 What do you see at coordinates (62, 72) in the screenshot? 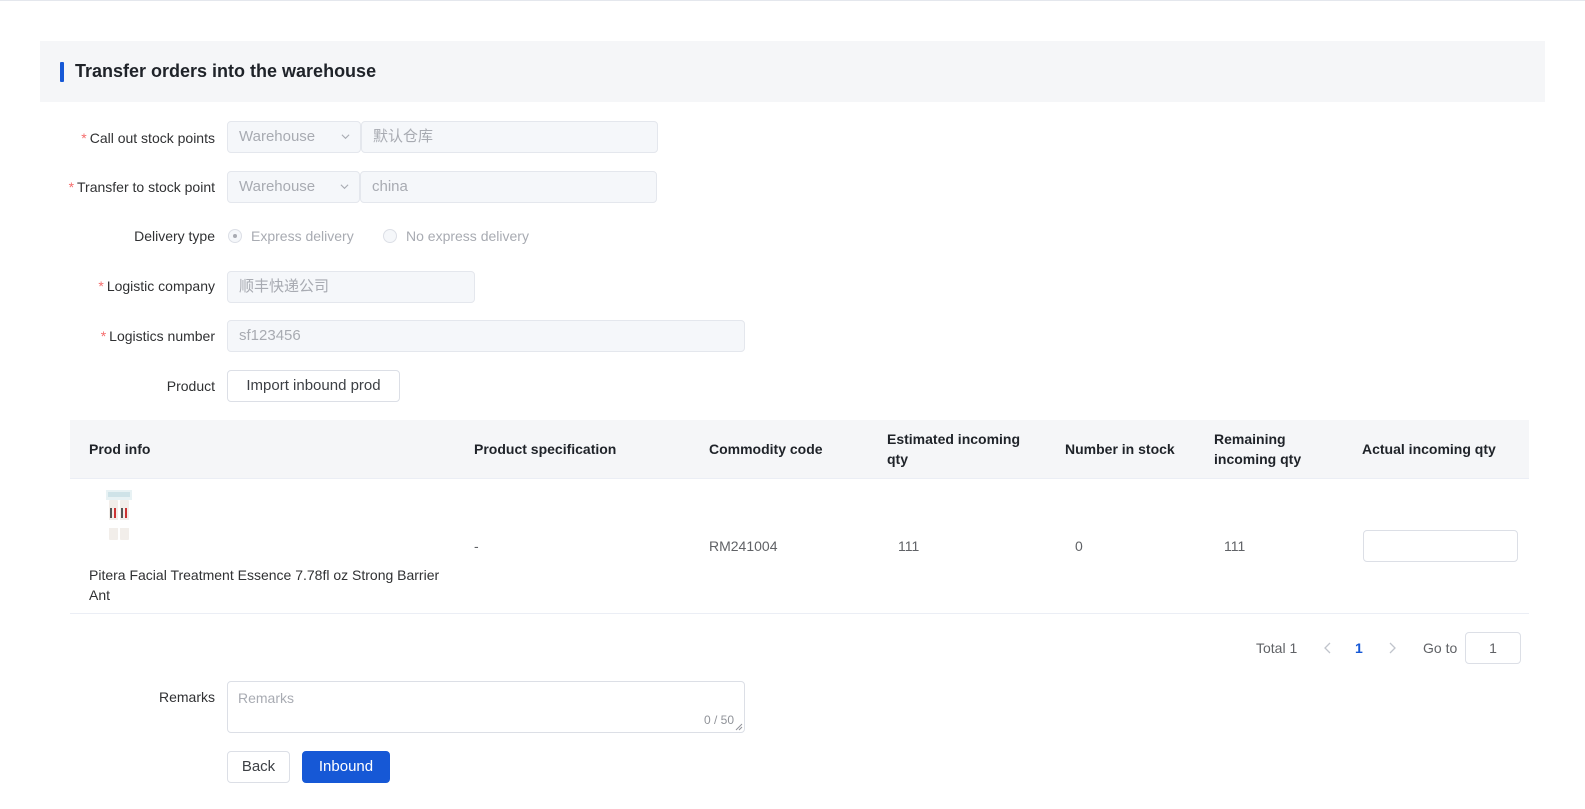
I see `title-accent-bar` at bounding box center [62, 72].